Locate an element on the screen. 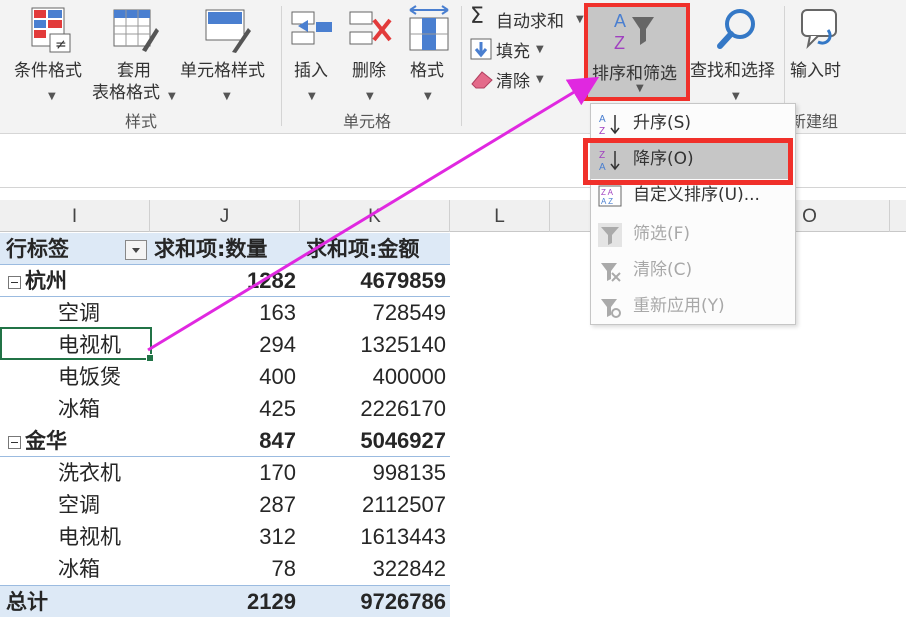 The image size is (906, 627). find-select-label: 查找和选择 is located at coordinates (732, 71).